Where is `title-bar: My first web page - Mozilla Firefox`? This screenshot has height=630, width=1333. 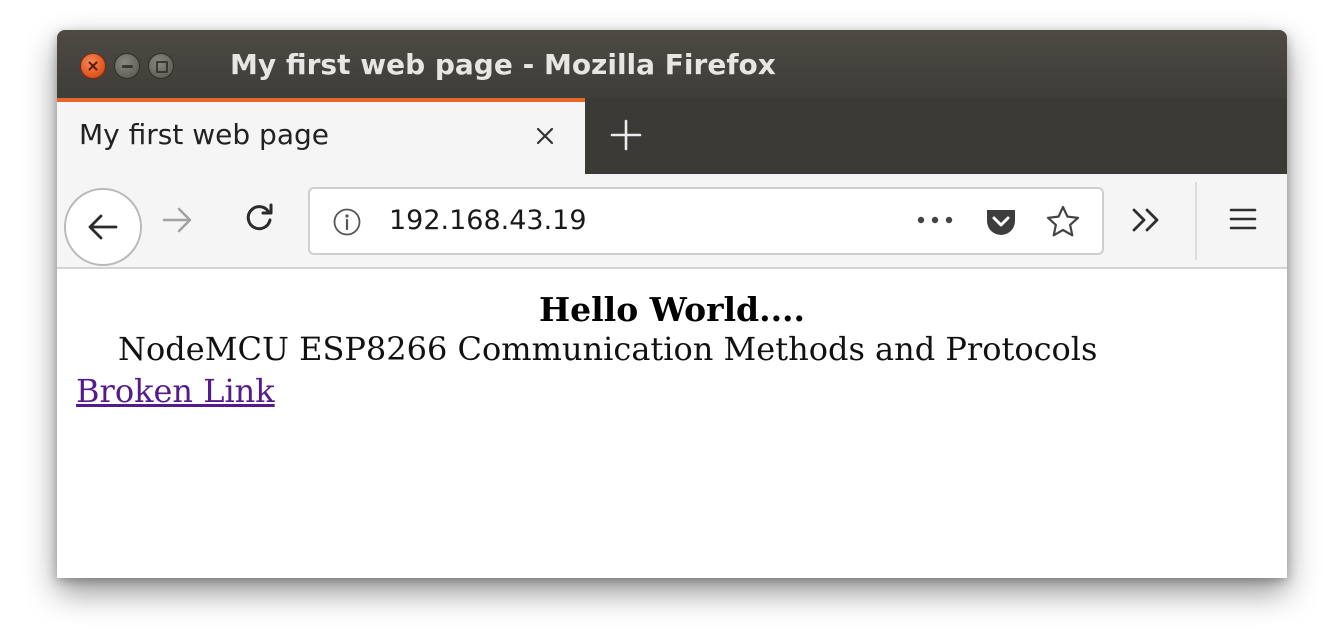 title-bar: My first web page - Mozilla Firefox is located at coordinates (672, 64).